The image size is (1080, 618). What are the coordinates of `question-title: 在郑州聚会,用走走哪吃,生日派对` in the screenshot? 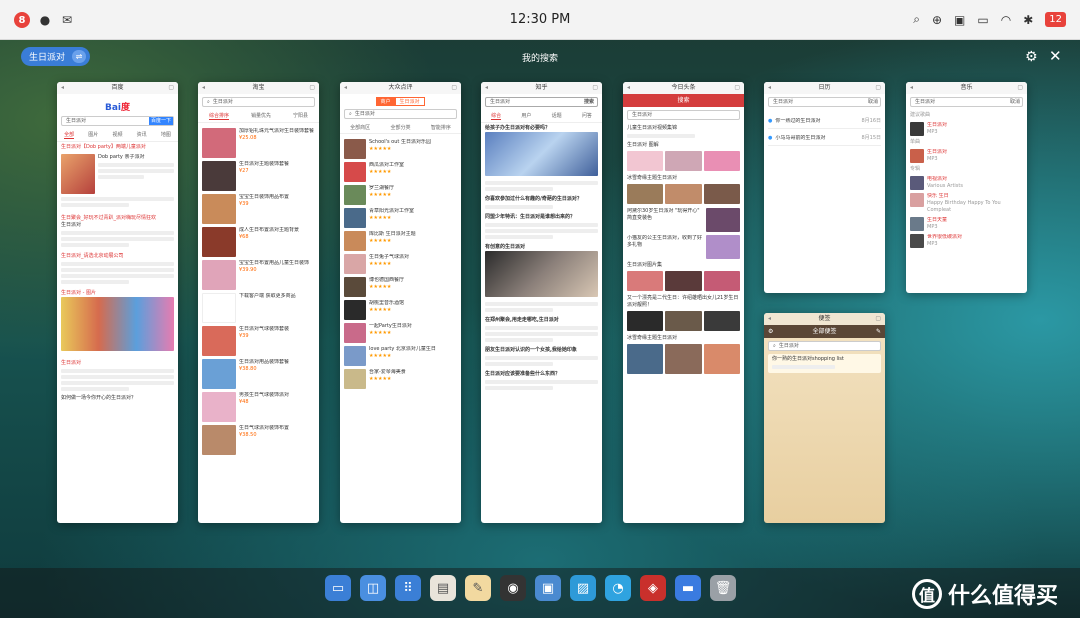 It's located at (541, 320).